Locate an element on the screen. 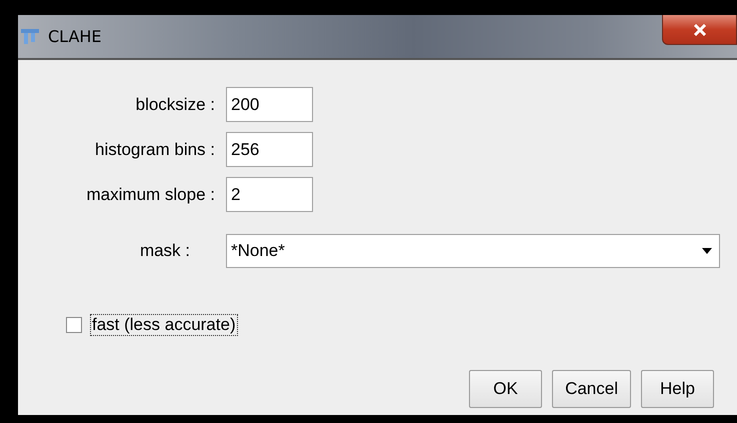 The height and width of the screenshot is (423, 737). mask-dropdown: *None* is located at coordinates (473, 251).